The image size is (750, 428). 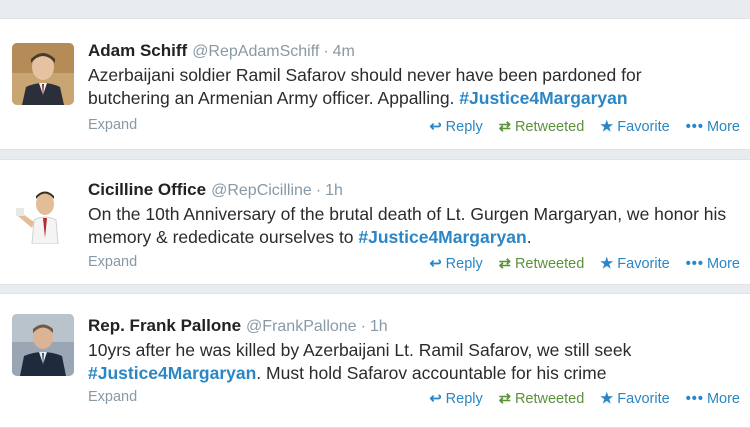 I want to click on tweet-text-tail: ., so click(x=529, y=237).